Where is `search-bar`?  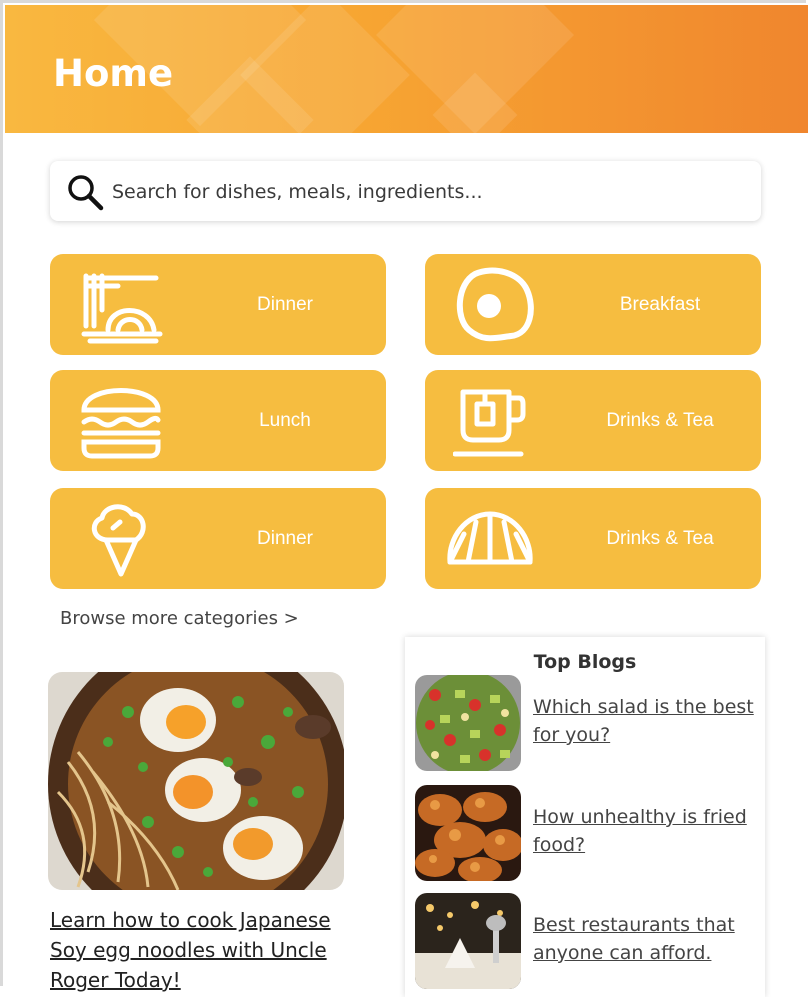 search-bar is located at coordinates (405, 191).